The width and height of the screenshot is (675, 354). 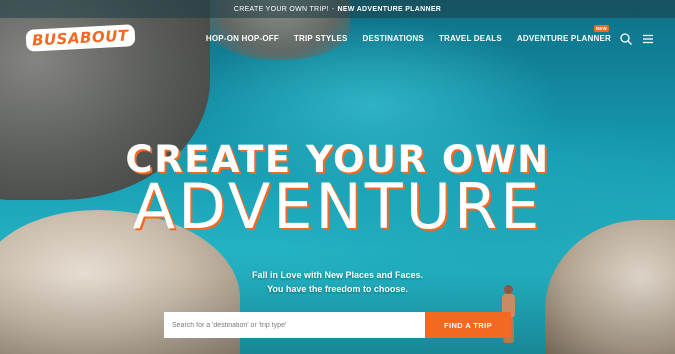 I want to click on hero-subtitle-line1: Fall in Love with New Places and Faces., so click(x=337, y=275).